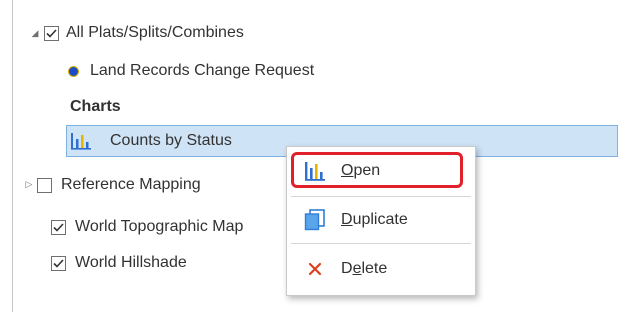  Describe the element at coordinates (315, 269) in the screenshot. I see `delete-x-icon` at that location.